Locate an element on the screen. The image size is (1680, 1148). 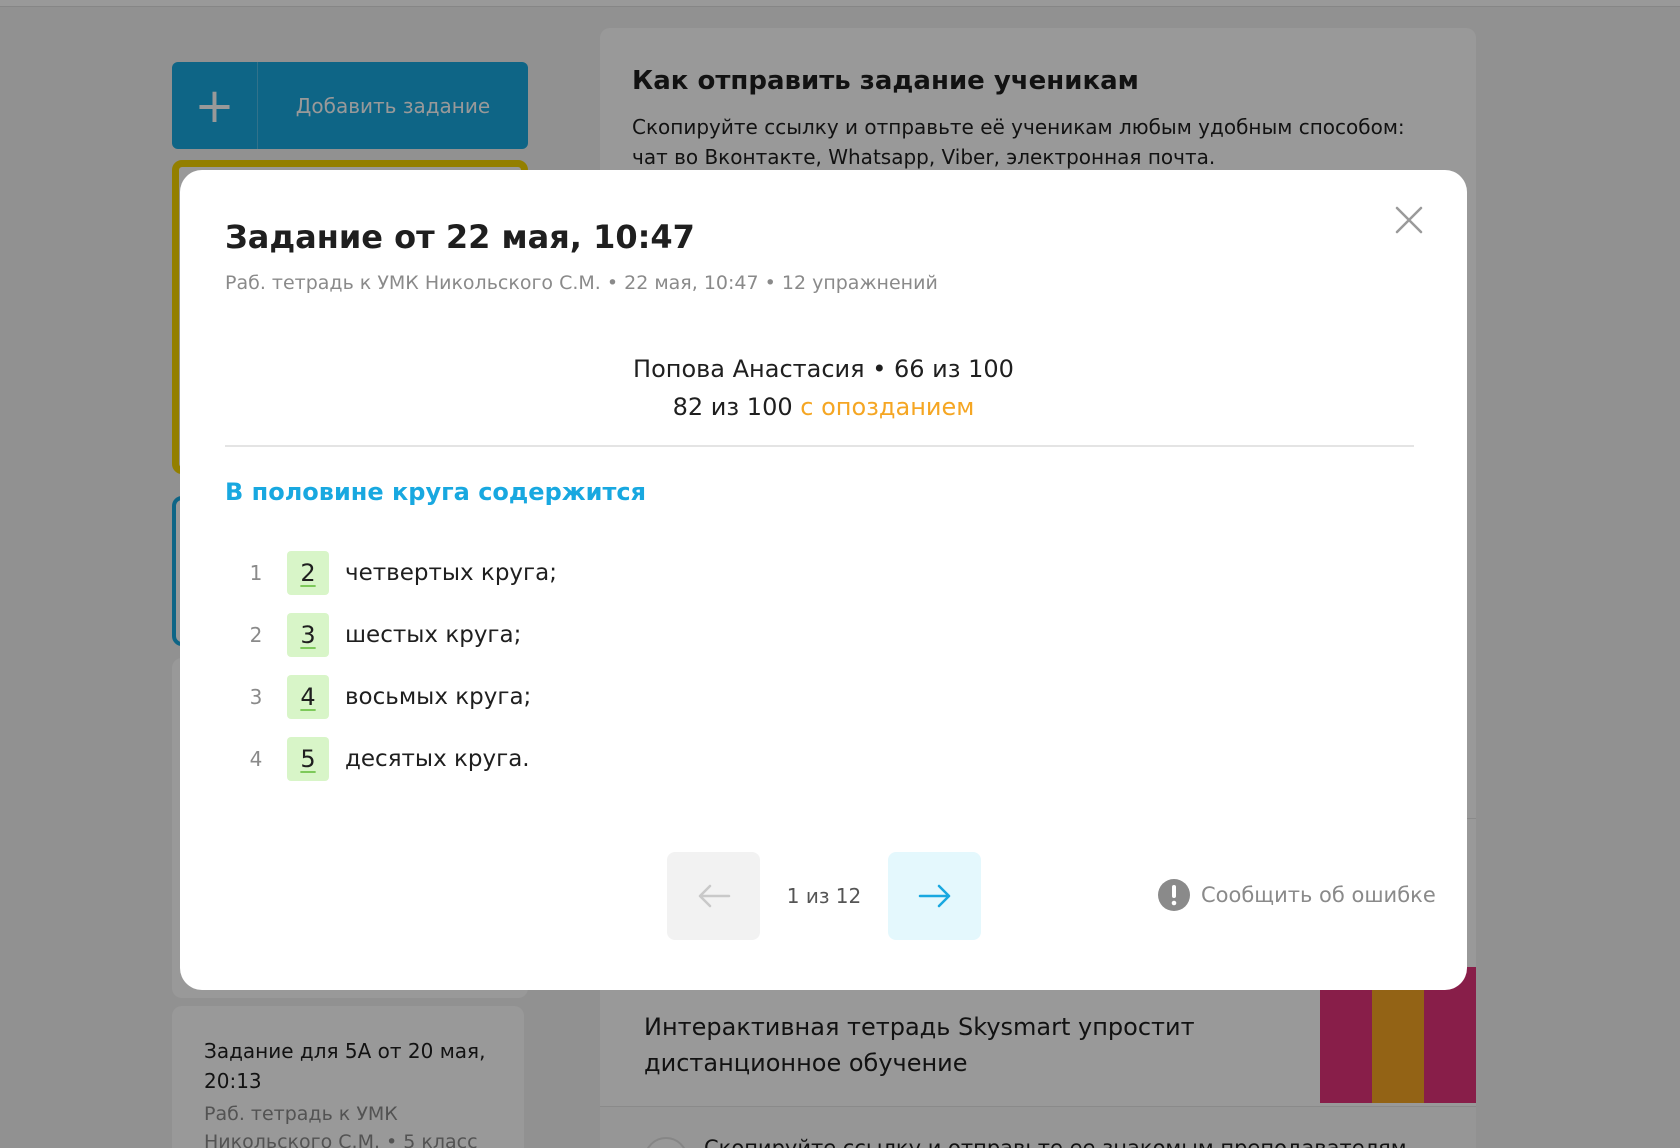
report-error-label: Сообщить об ошибке is located at coordinates (1318, 895).